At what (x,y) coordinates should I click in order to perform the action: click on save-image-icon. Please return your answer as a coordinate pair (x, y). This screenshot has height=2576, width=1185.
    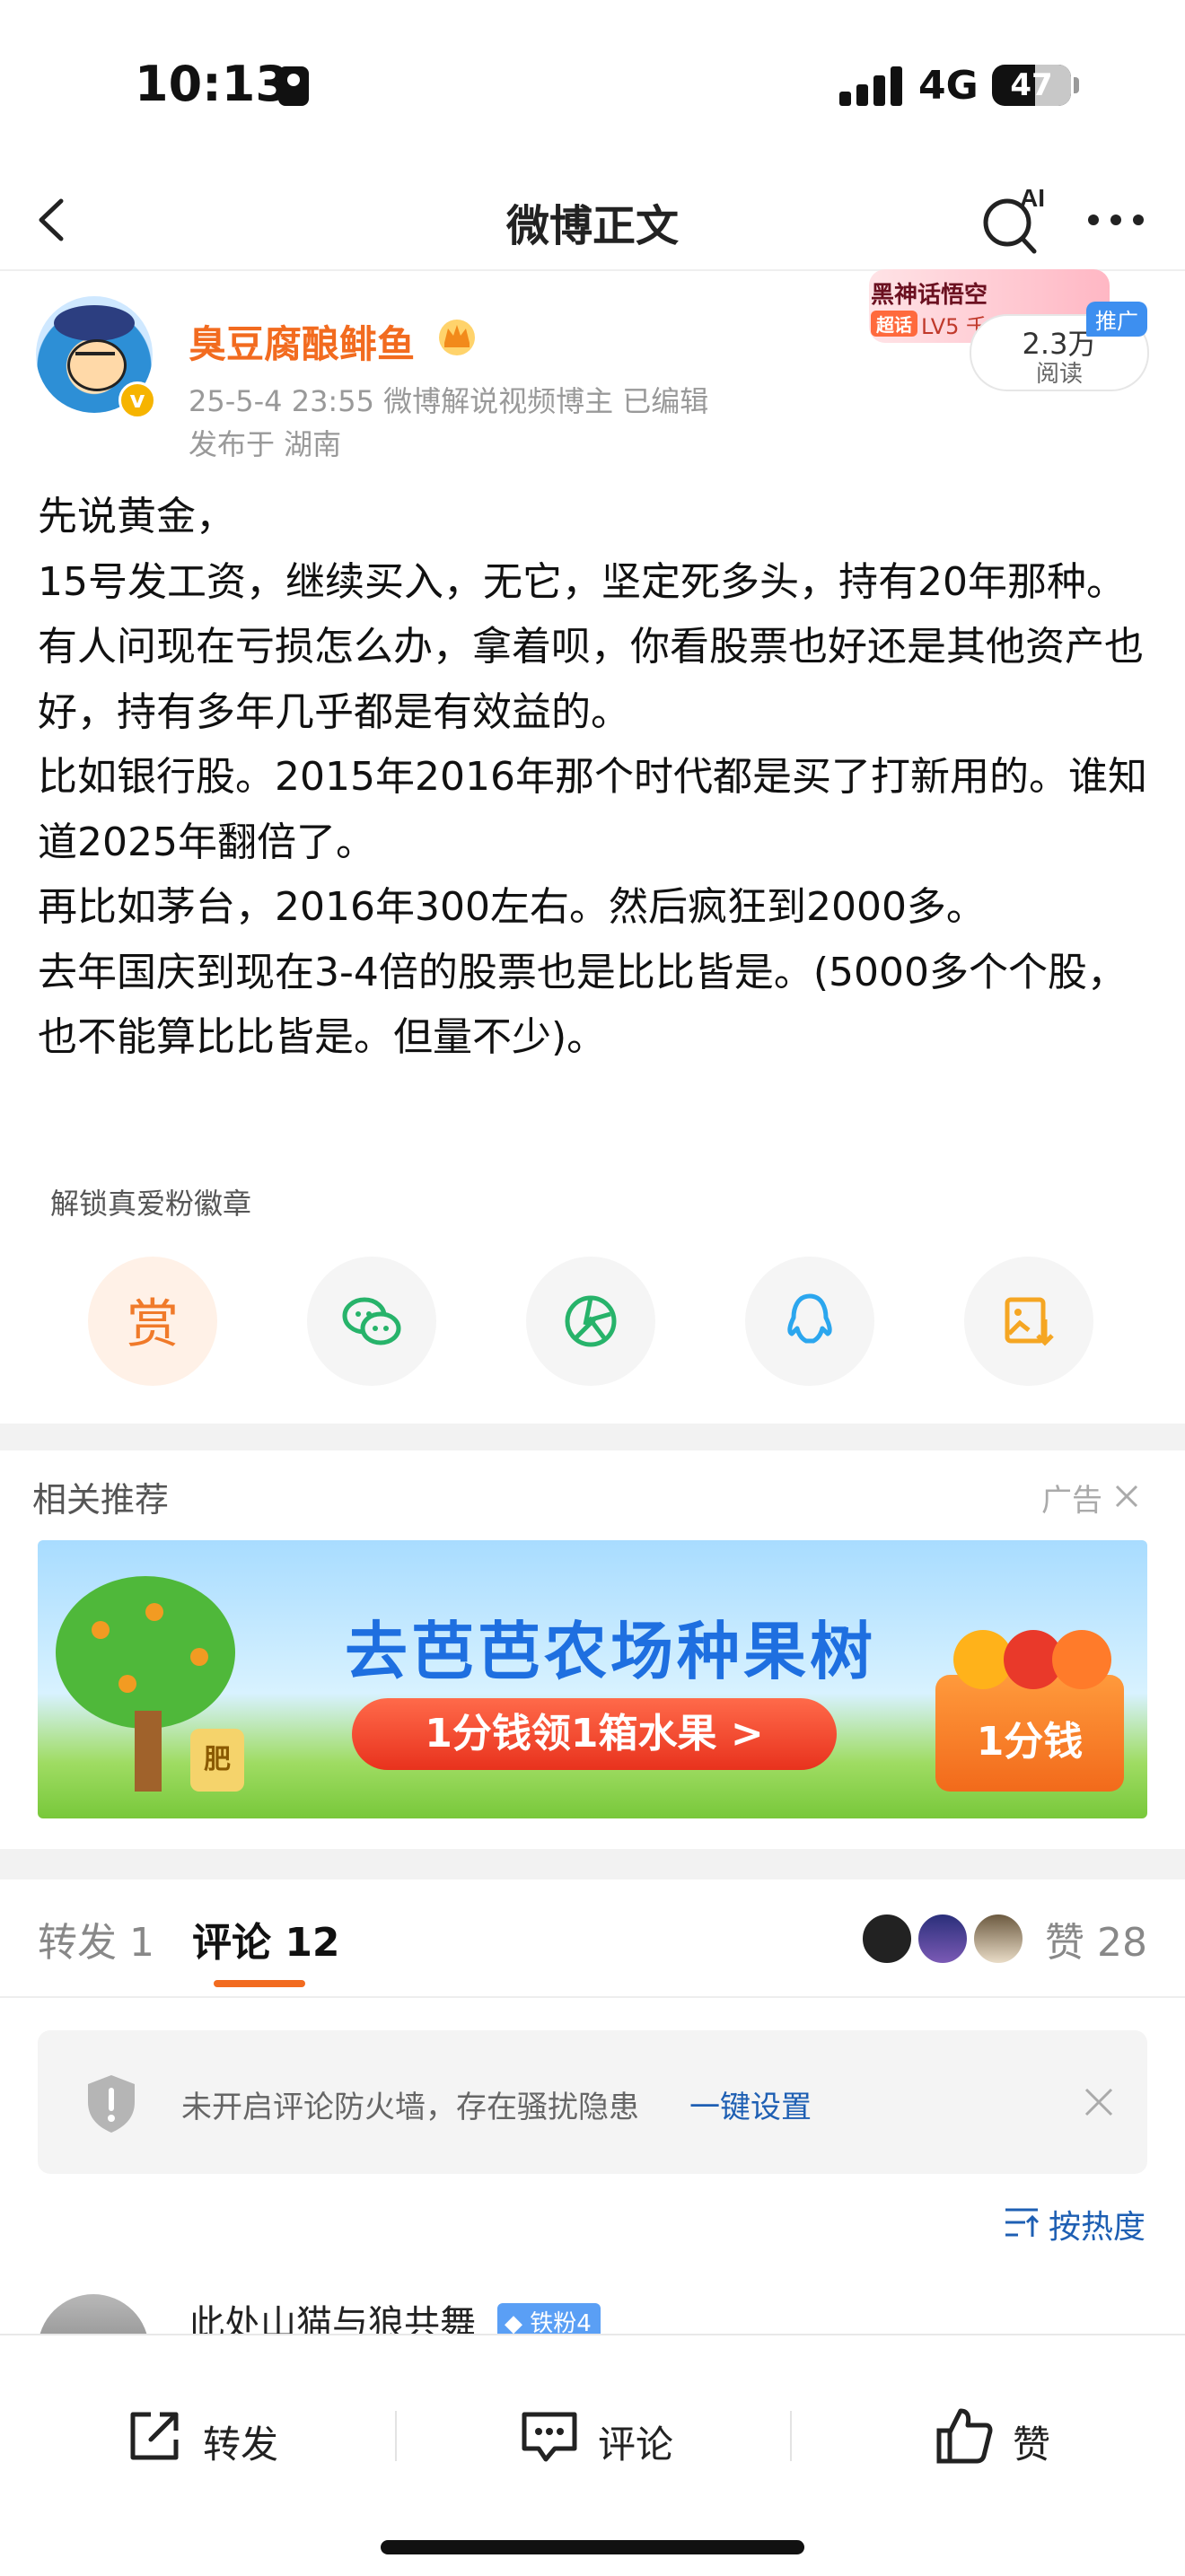
    Looking at the image, I should click on (1029, 1321).